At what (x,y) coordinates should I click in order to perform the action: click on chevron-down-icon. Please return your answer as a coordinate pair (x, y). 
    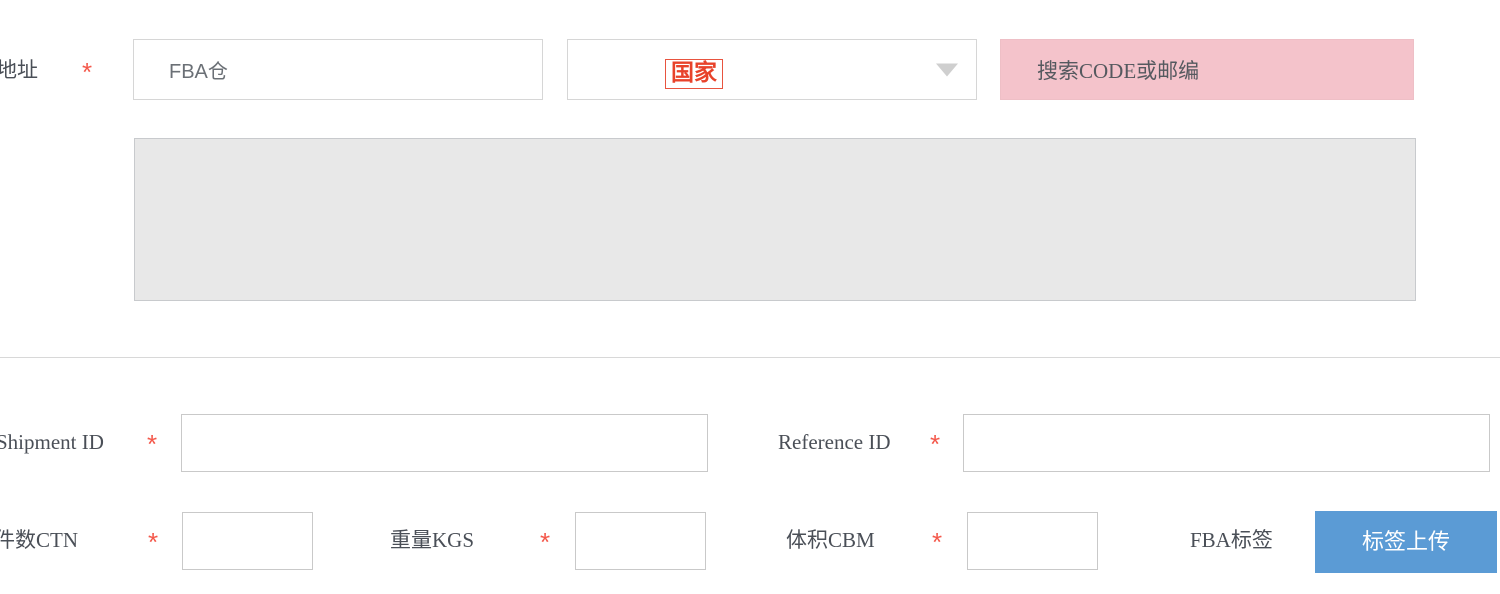
    Looking at the image, I should click on (947, 69).